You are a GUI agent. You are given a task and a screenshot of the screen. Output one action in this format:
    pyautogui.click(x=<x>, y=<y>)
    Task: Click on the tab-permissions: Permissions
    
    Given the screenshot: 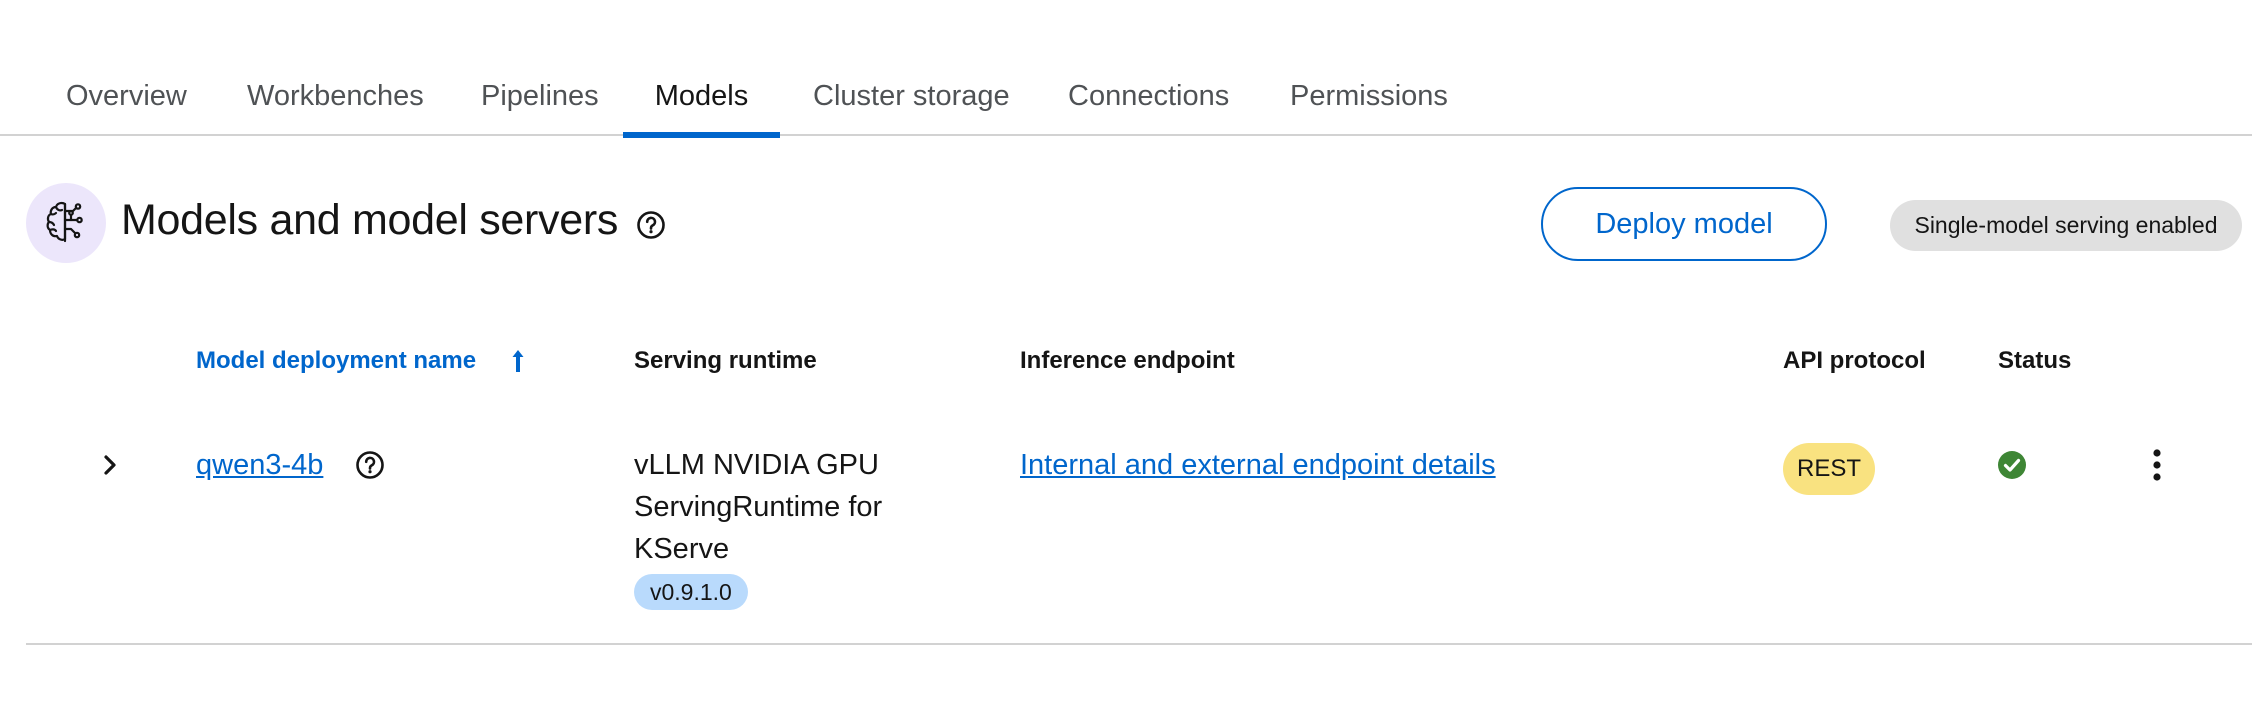 What is the action you would take?
    pyautogui.click(x=1369, y=96)
    